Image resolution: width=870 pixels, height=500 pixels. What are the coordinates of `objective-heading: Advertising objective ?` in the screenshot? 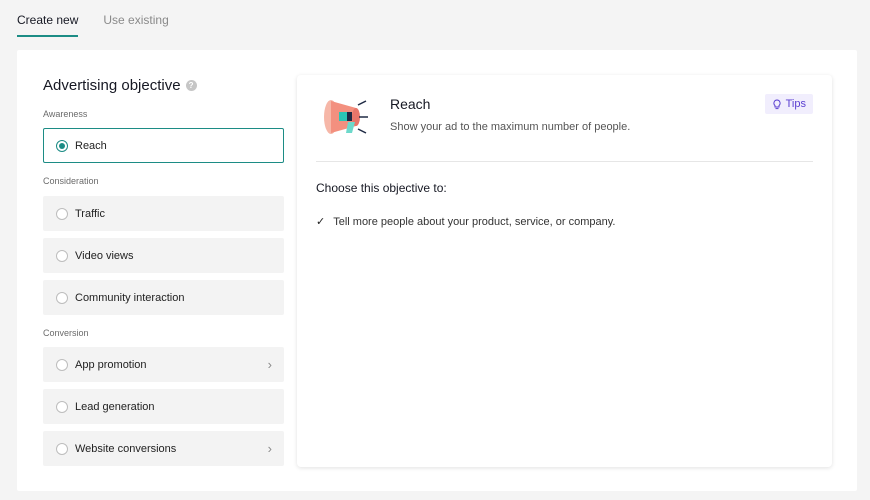 It's located at (163, 85).